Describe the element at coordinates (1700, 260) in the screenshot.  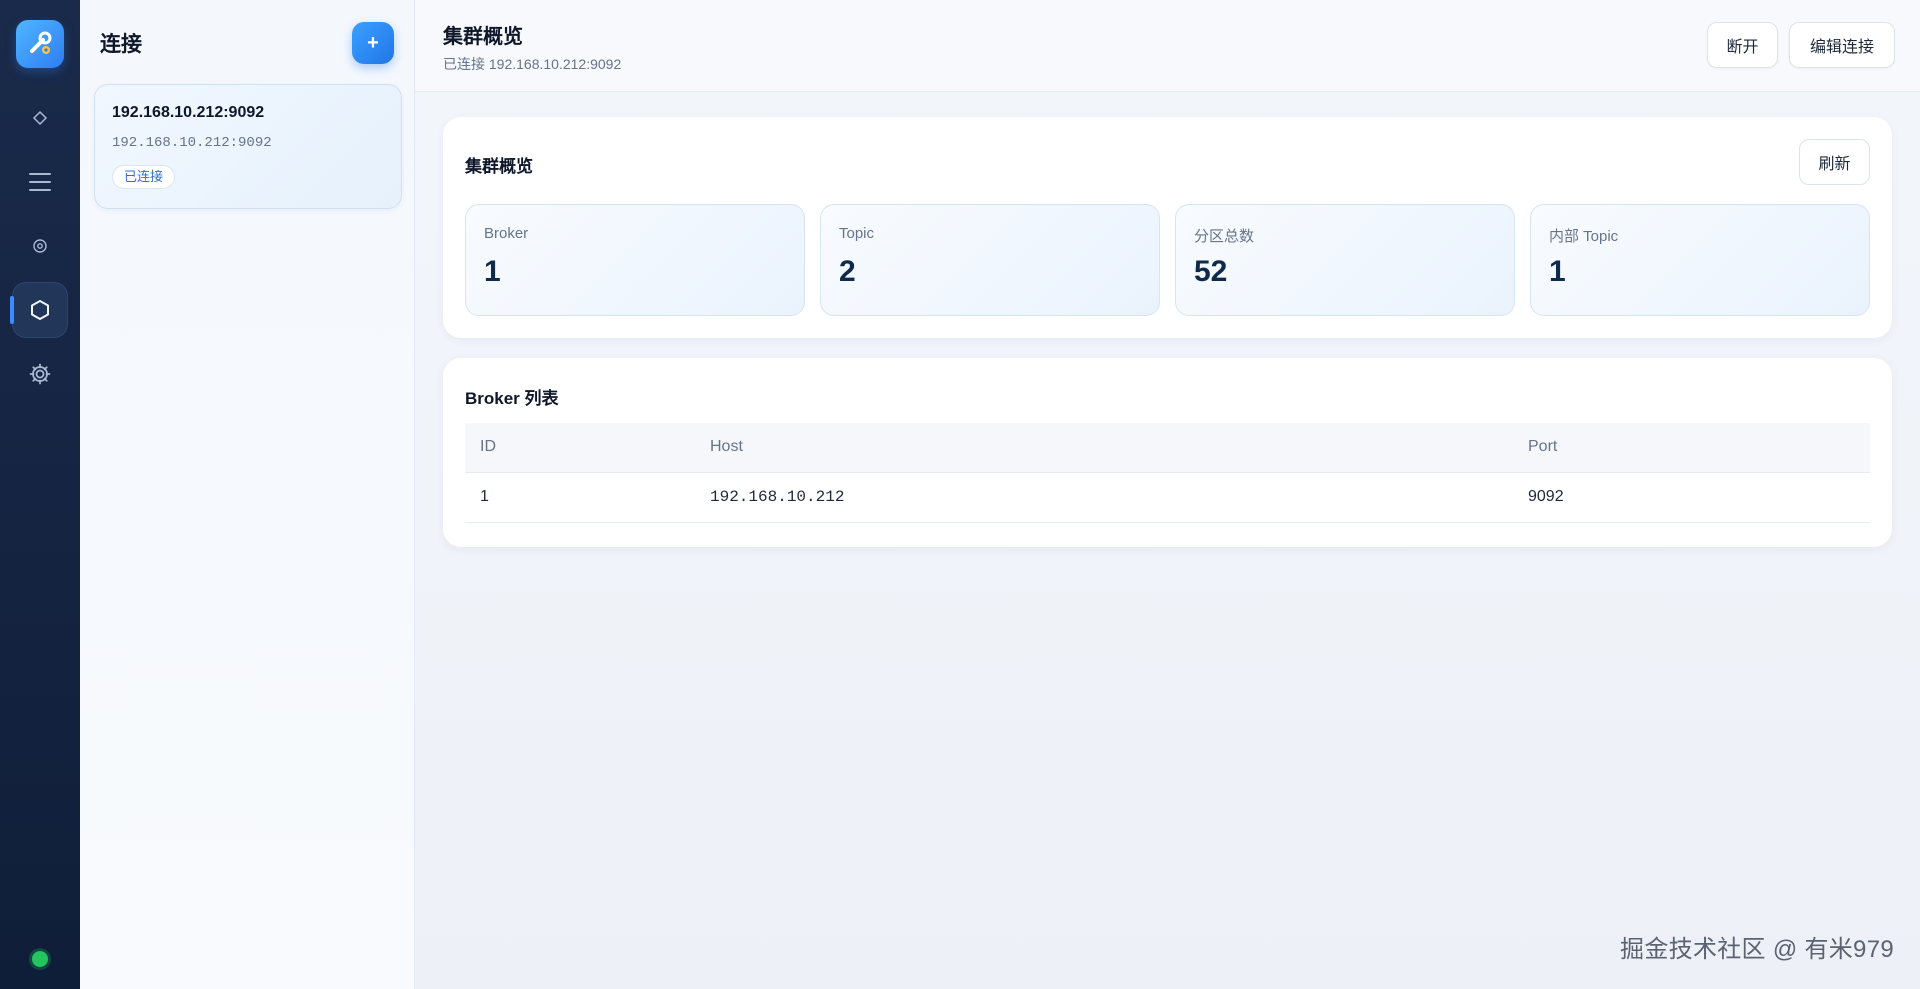
I see `stat-internal-topic: 内部 Topic 1` at that location.